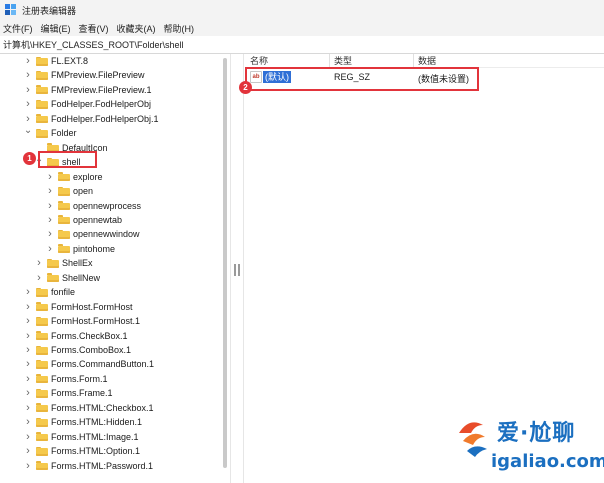 This screenshot has width=604, height=483. I want to click on tree-node: › FormHost.FormHost.1, so click(82, 321).